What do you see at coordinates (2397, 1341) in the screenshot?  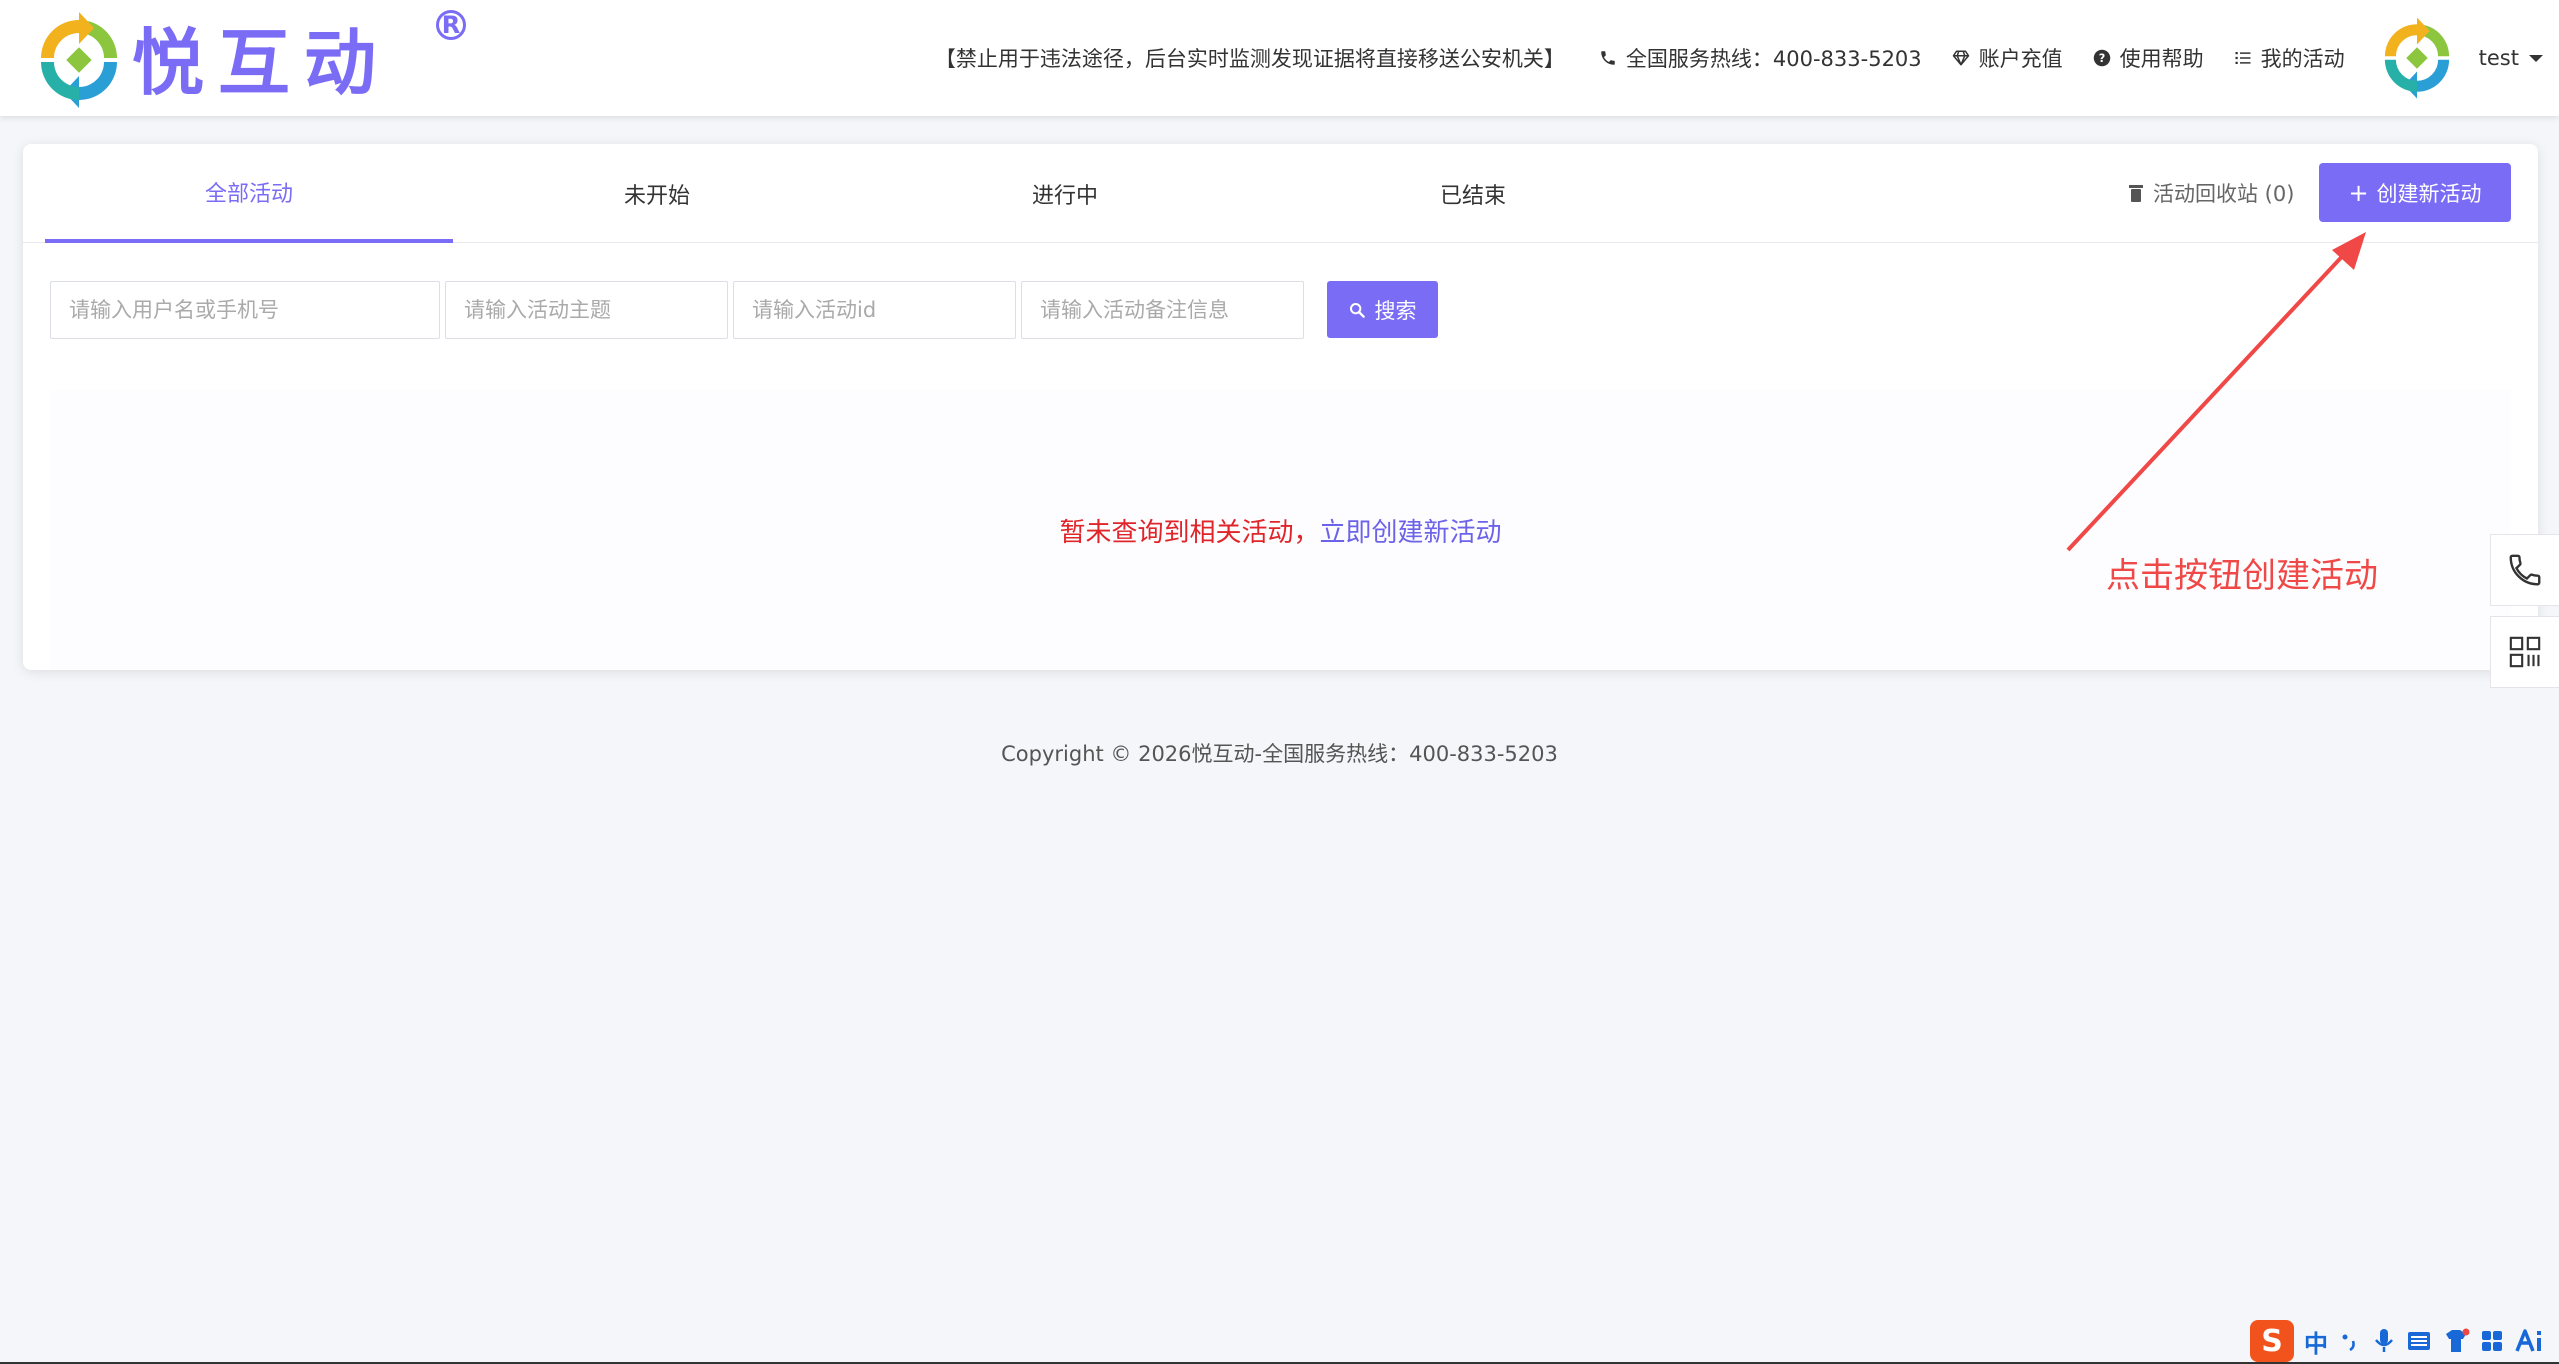 I see `ime-toolbar: S 中` at bounding box center [2397, 1341].